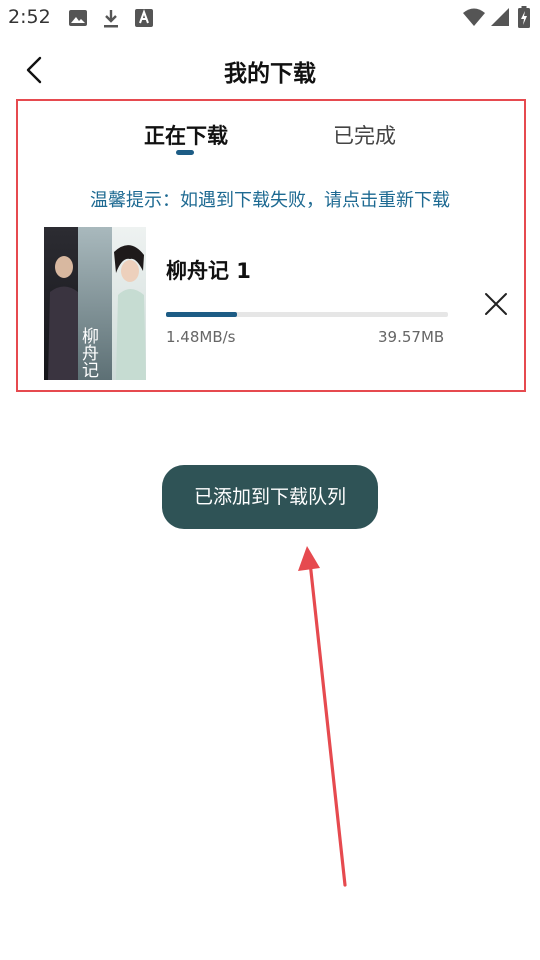 This screenshot has width=540, height=960. What do you see at coordinates (496, 304) in the screenshot?
I see `cancel-download-button` at bounding box center [496, 304].